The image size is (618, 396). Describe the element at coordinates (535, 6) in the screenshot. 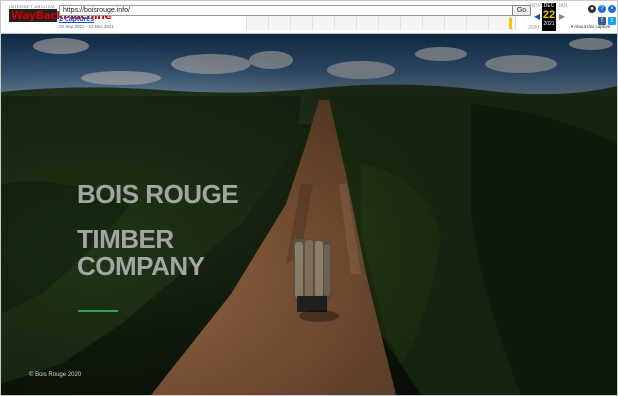

I see `prev-month-label: NOV` at that location.